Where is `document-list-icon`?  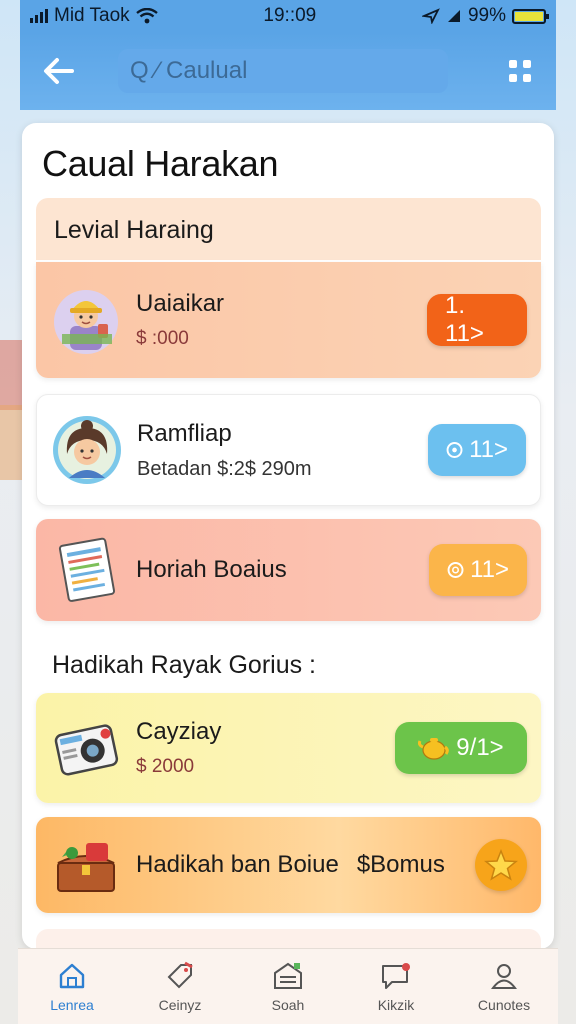
document-list-icon is located at coordinates (86, 570).